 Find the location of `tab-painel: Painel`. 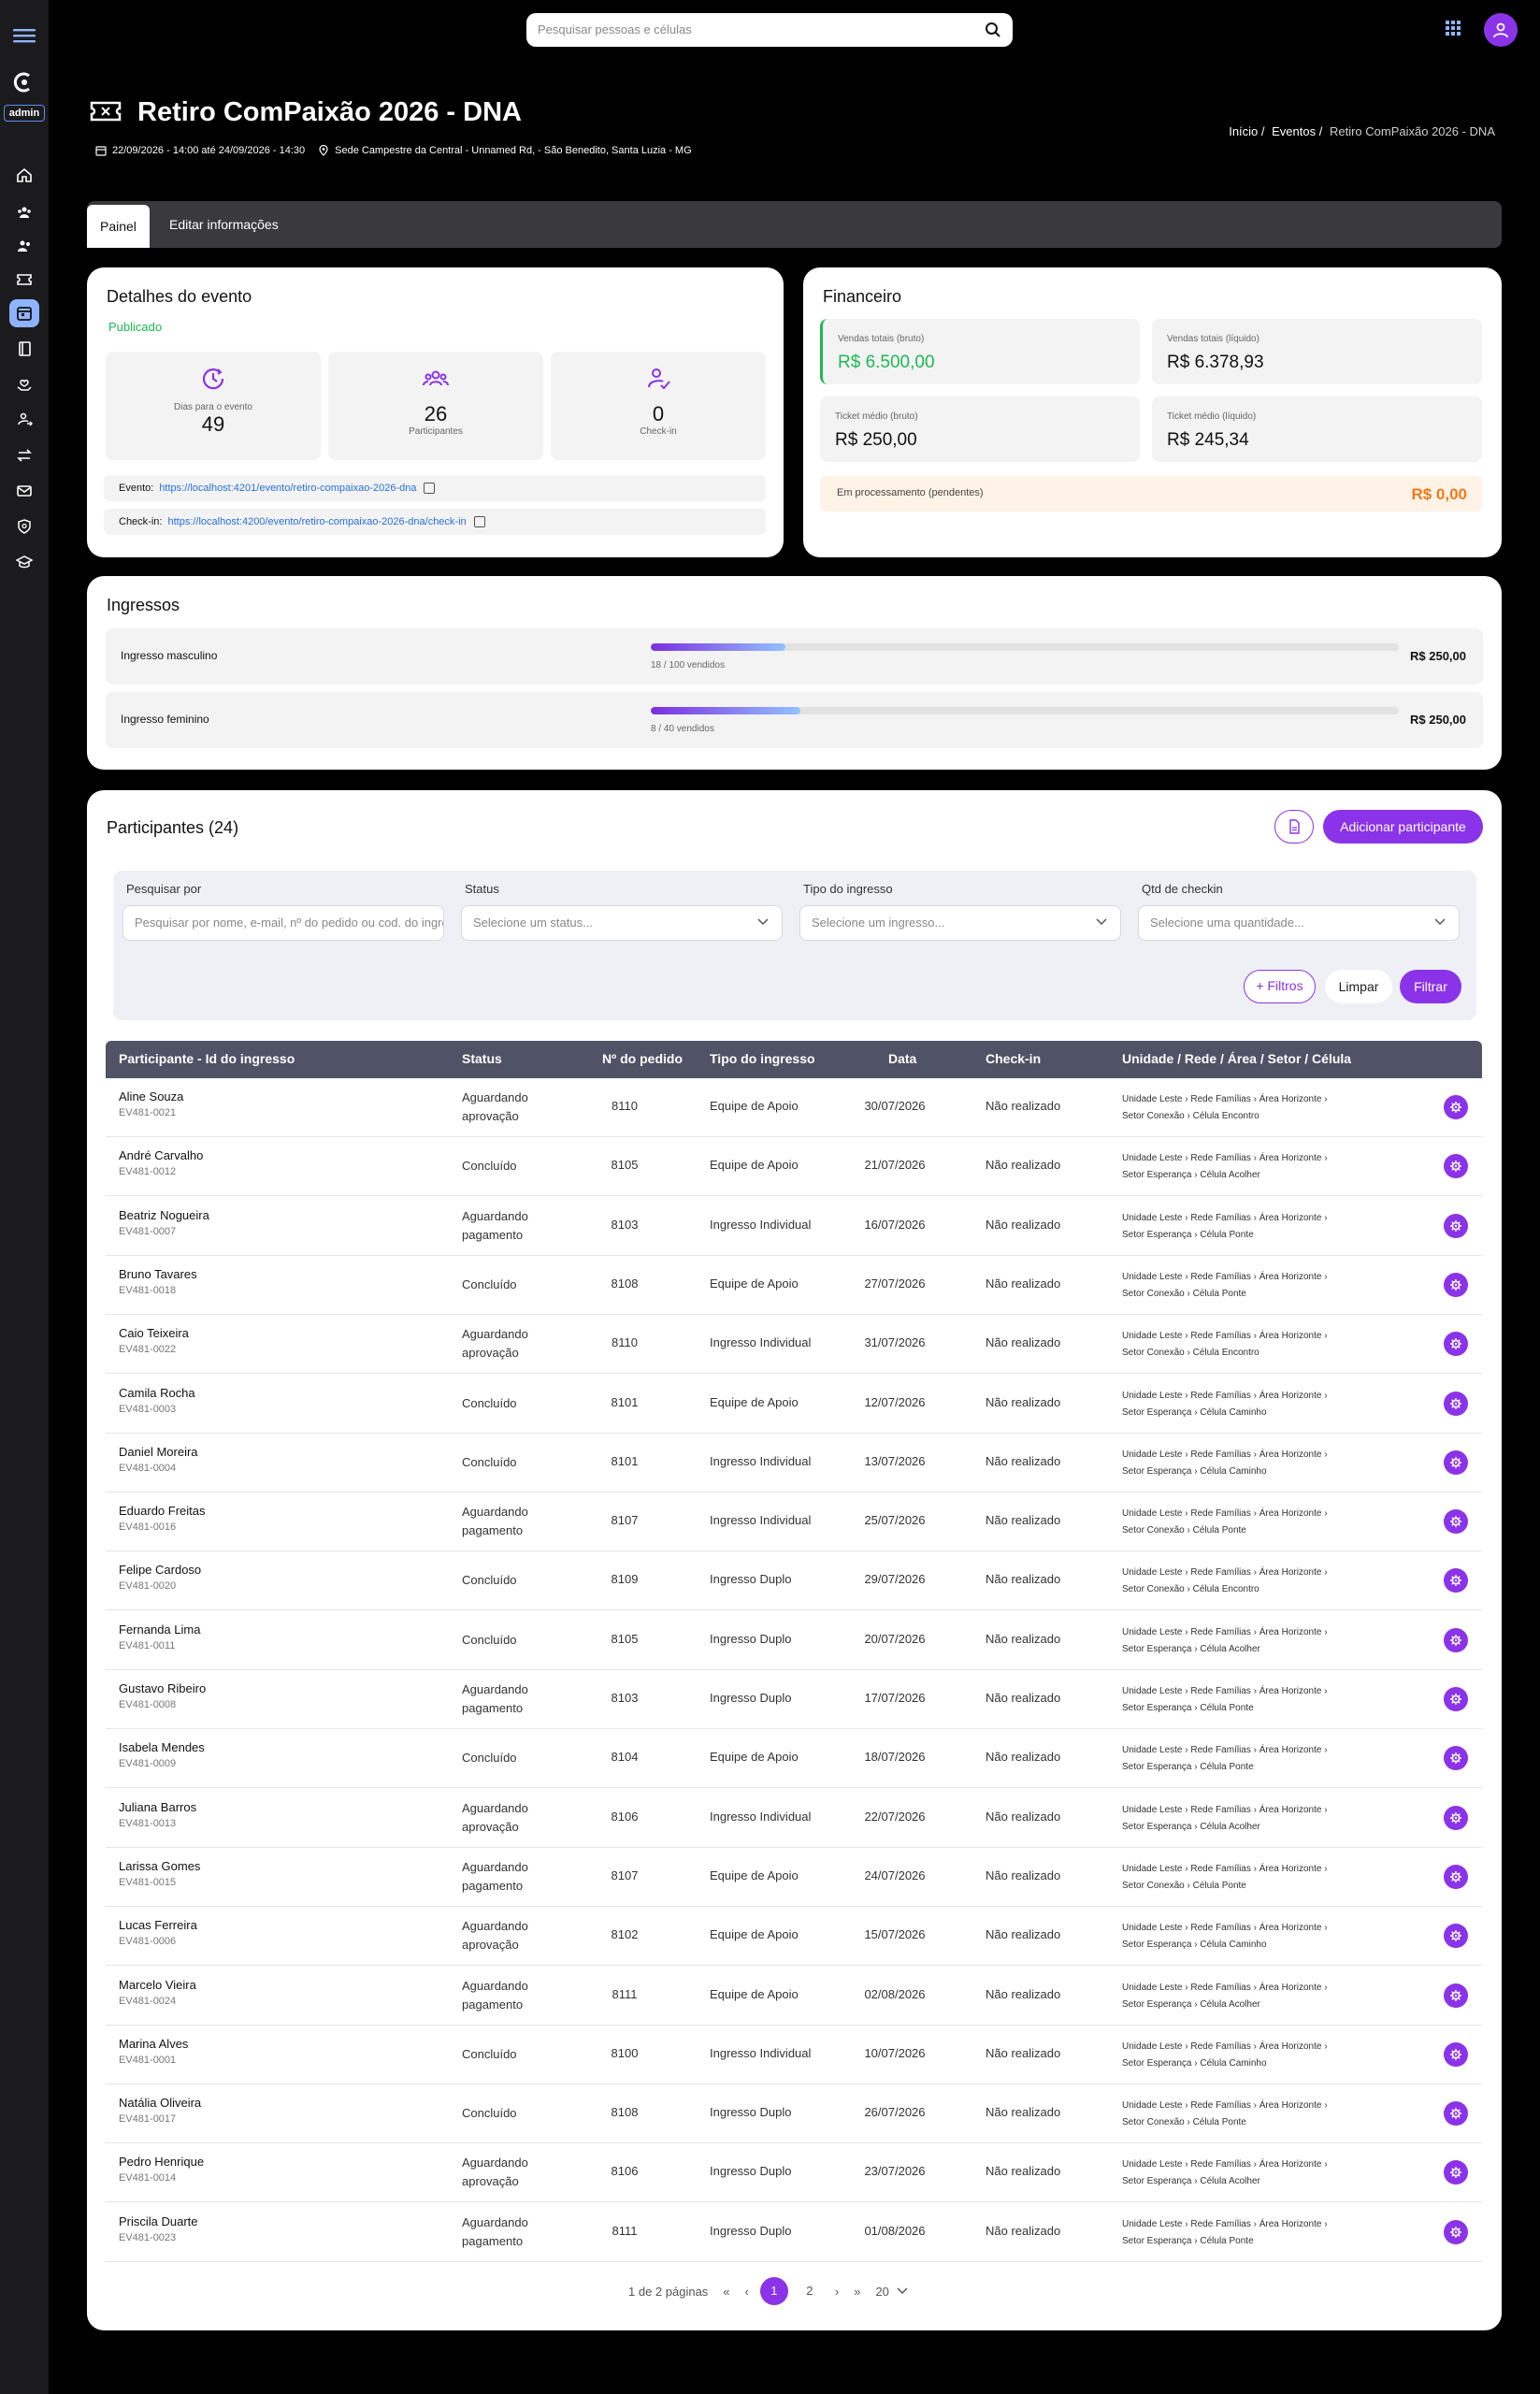

tab-painel: Painel is located at coordinates (118, 226).